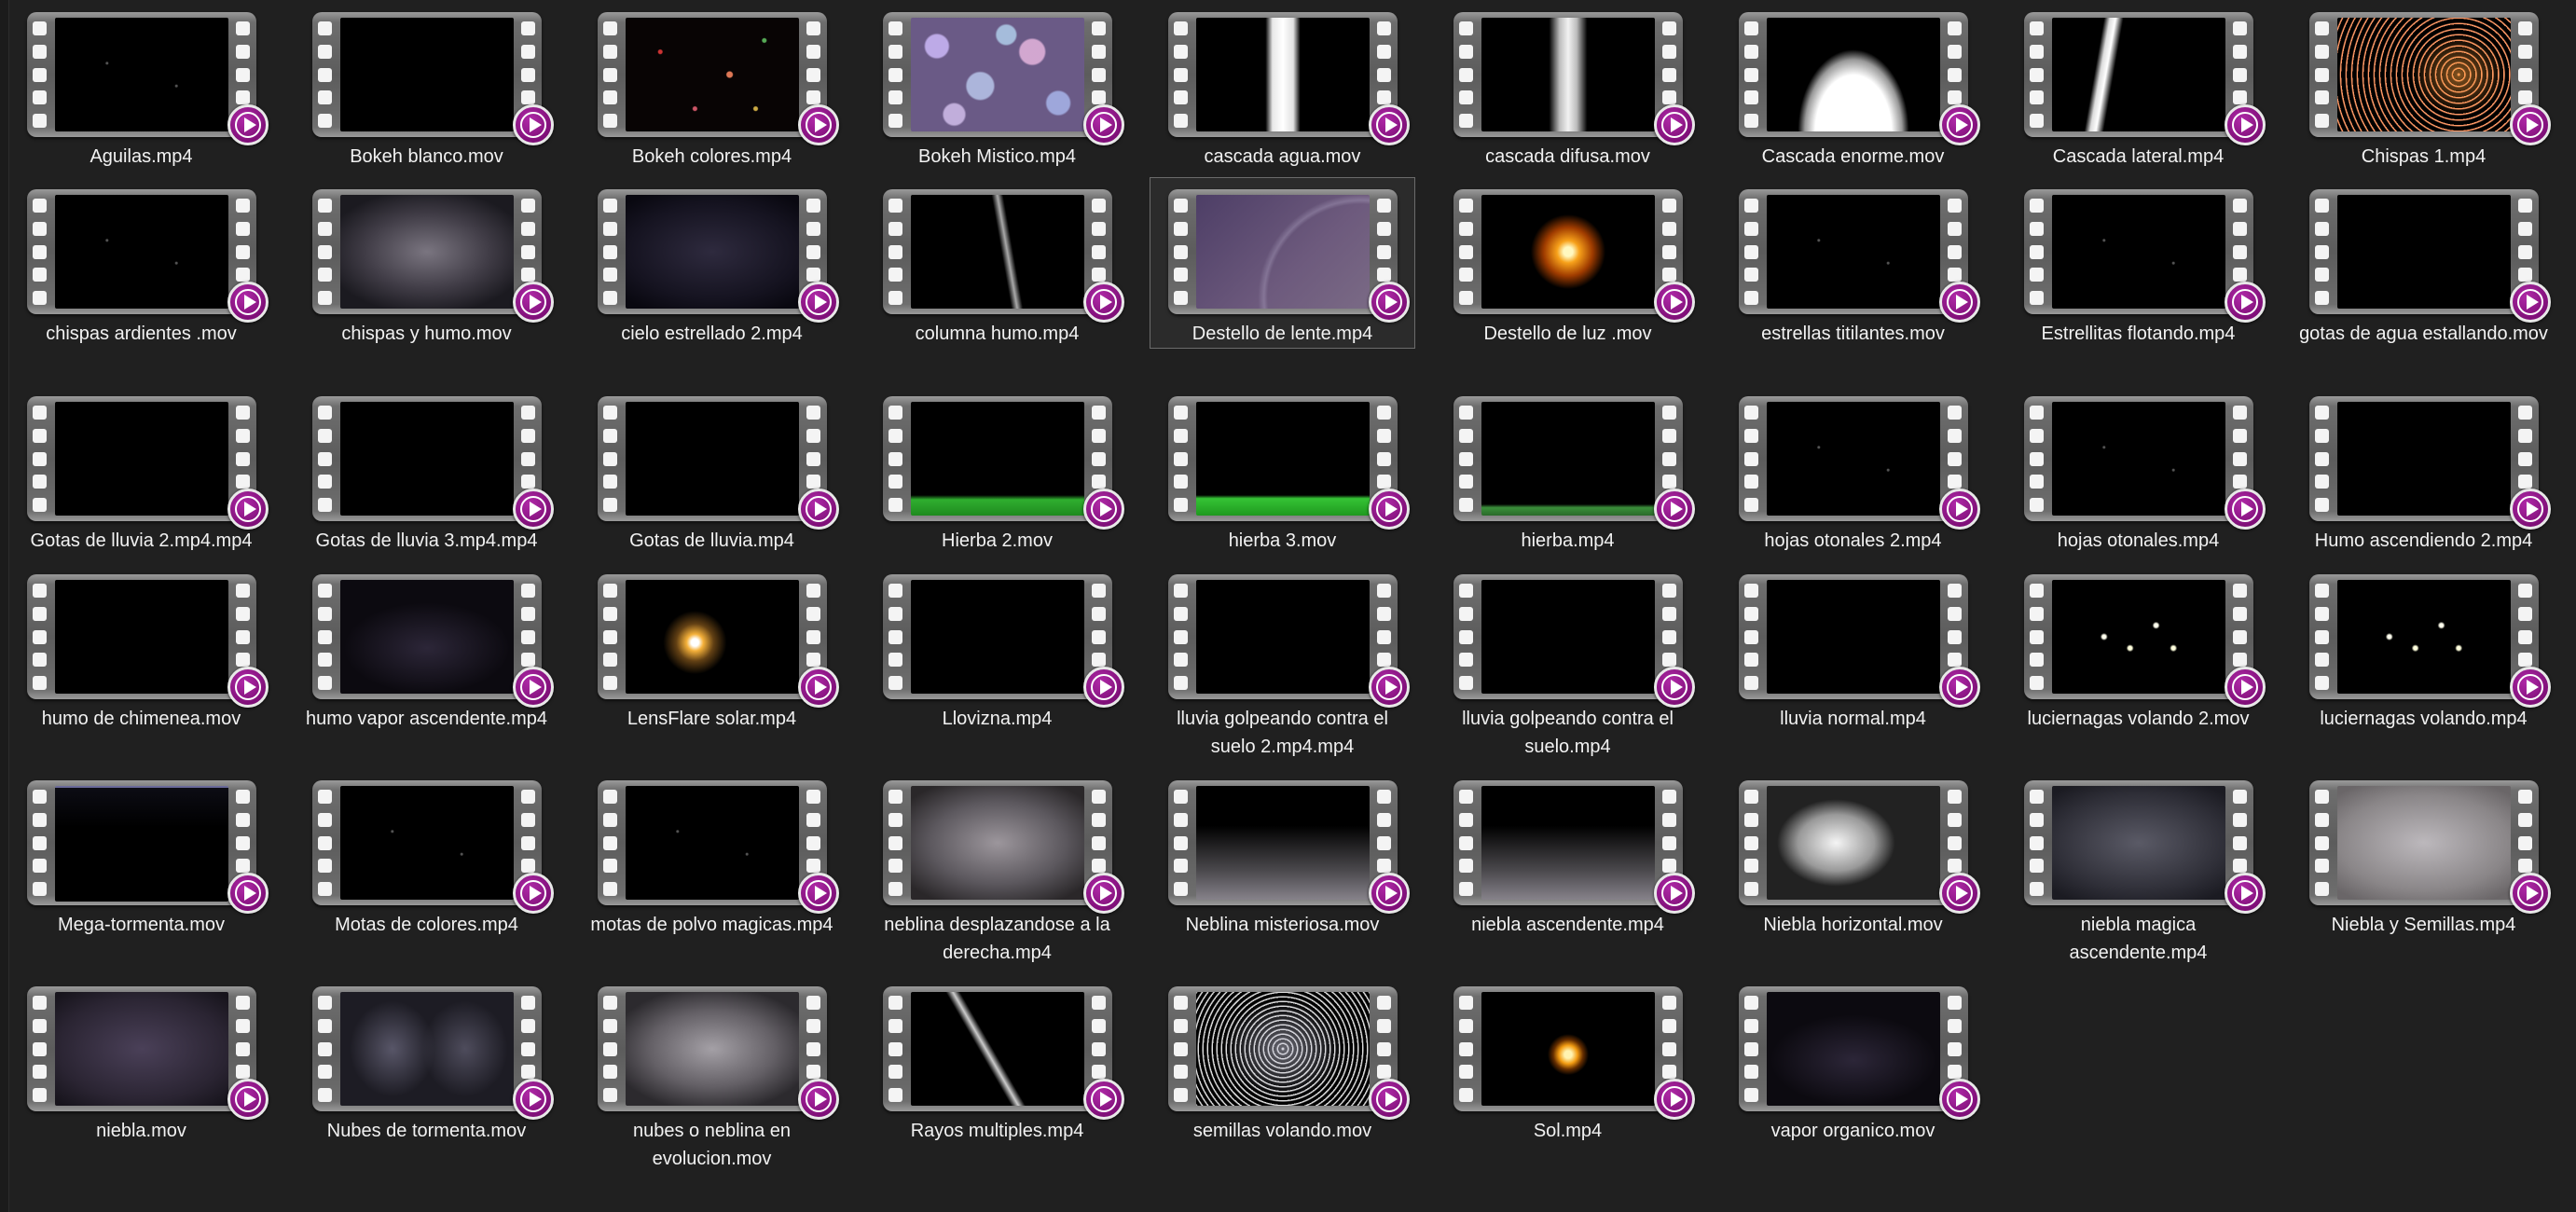  What do you see at coordinates (2423, 263) in the screenshot?
I see `file-item: gotas de agua estallando.mov` at bounding box center [2423, 263].